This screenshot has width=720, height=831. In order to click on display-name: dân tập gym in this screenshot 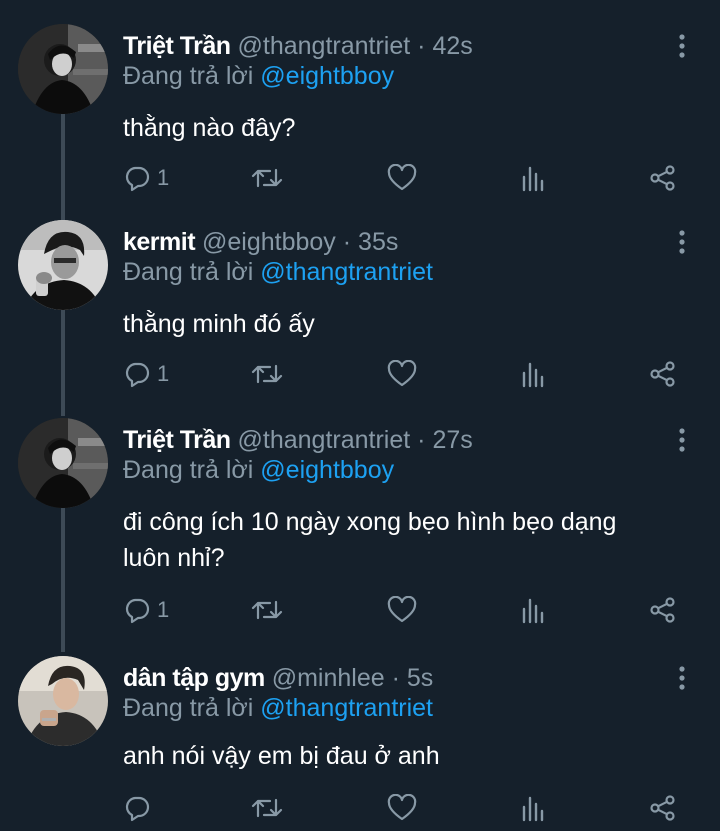, I will do `click(194, 678)`.